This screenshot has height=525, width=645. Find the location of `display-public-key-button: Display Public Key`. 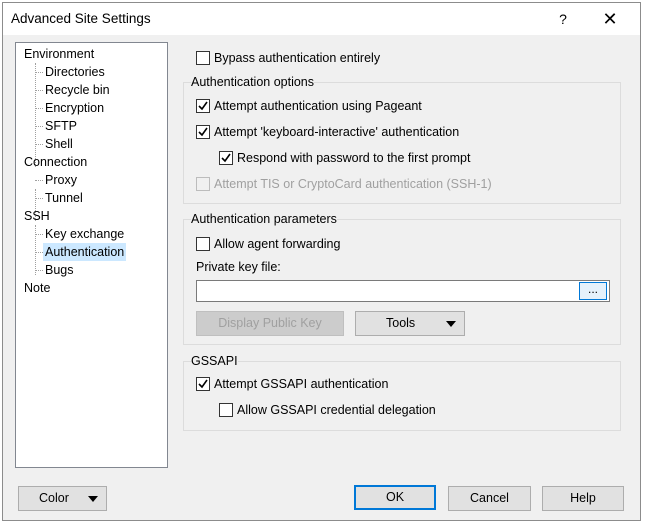

display-public-key-button: Display Public Key is located at coordinates (270, 323).